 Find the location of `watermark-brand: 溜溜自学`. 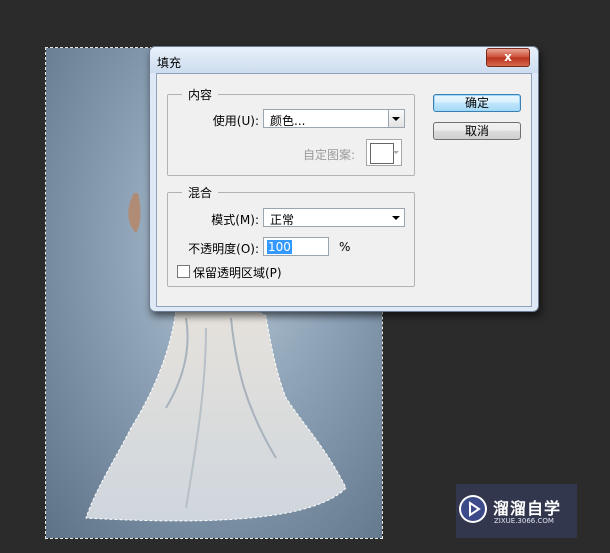

watermark-brand: 溜溜自学 is located at coordinates (527, 508).